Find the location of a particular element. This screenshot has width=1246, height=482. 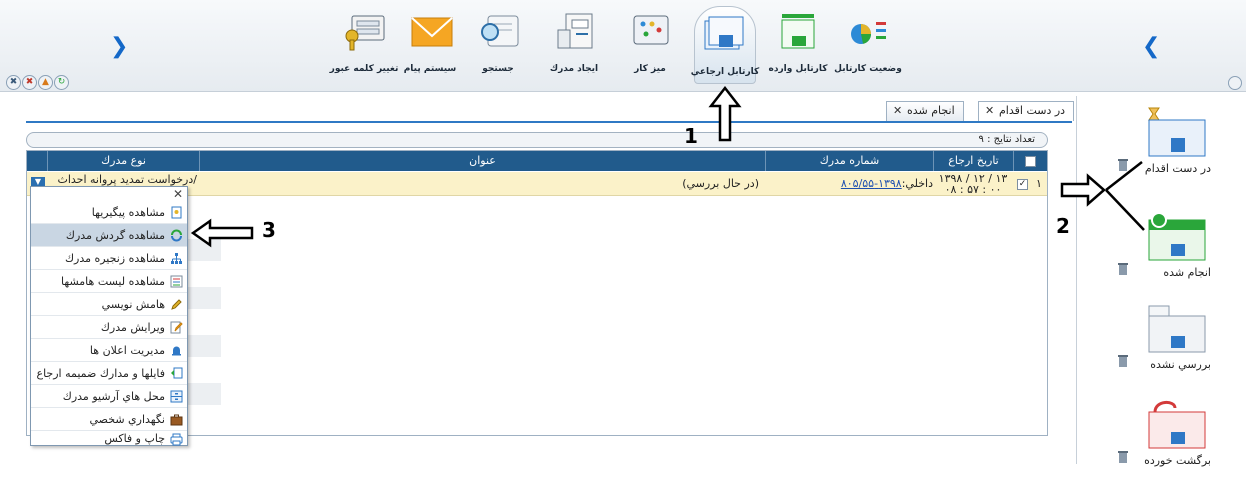

cartable-returned: برگشت خورده is located at coordinates (1161, 437).